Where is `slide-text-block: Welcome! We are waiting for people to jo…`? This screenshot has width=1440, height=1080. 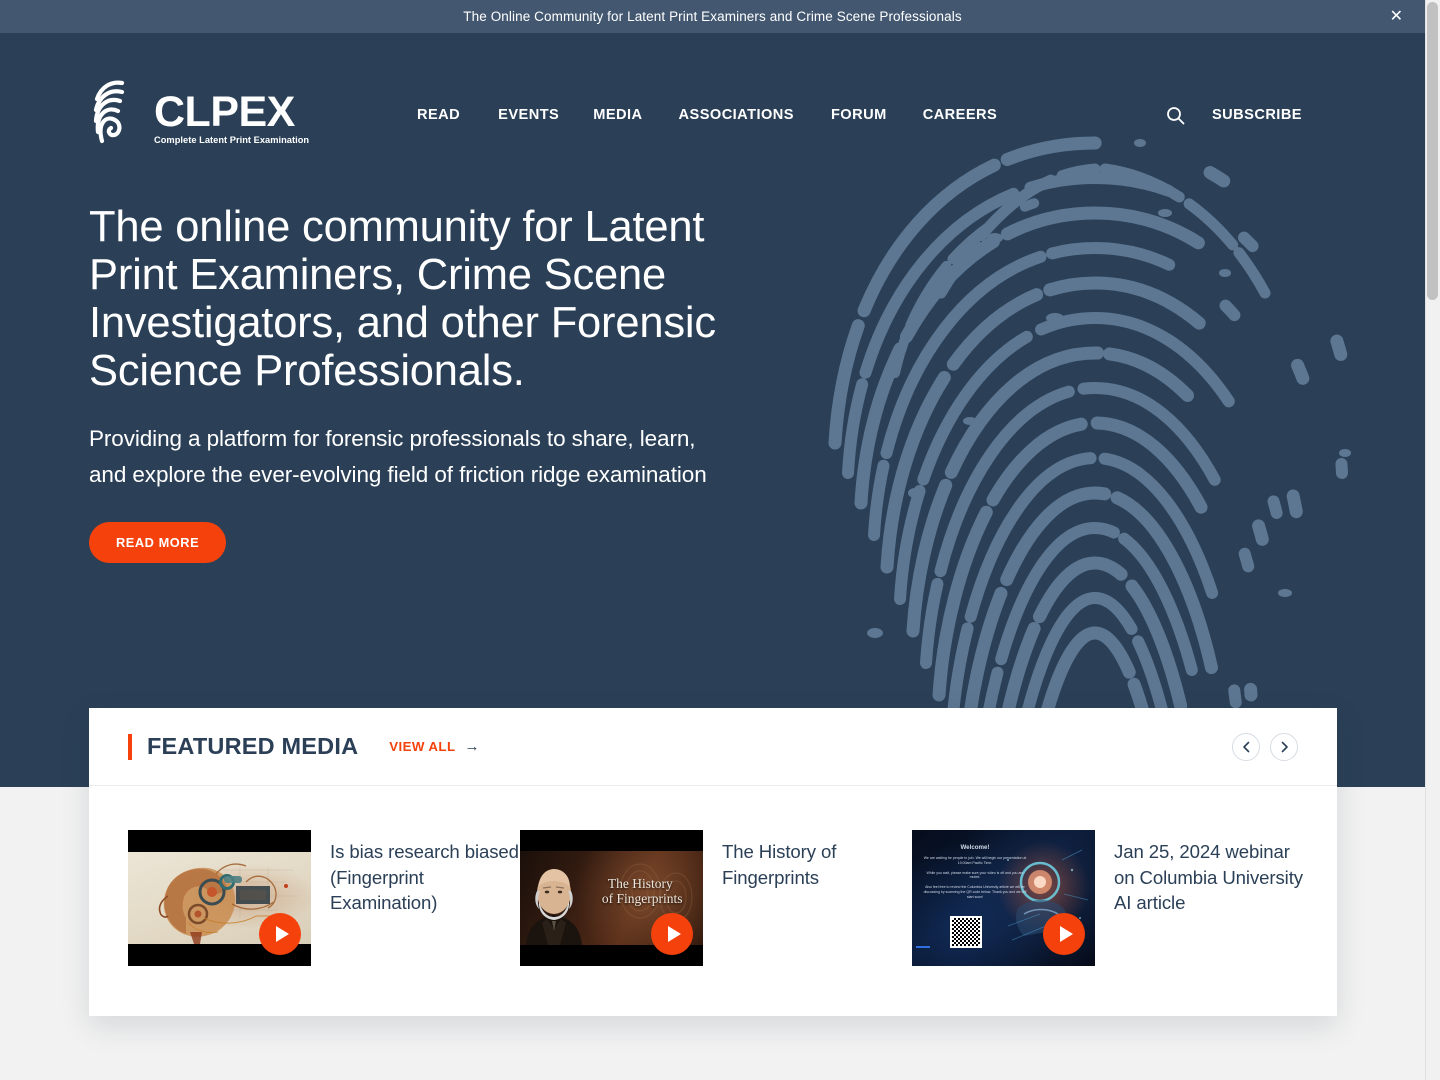 slide-text-block: Welcome! We are waiting for people to jo… is located at coordinates (975, 874).